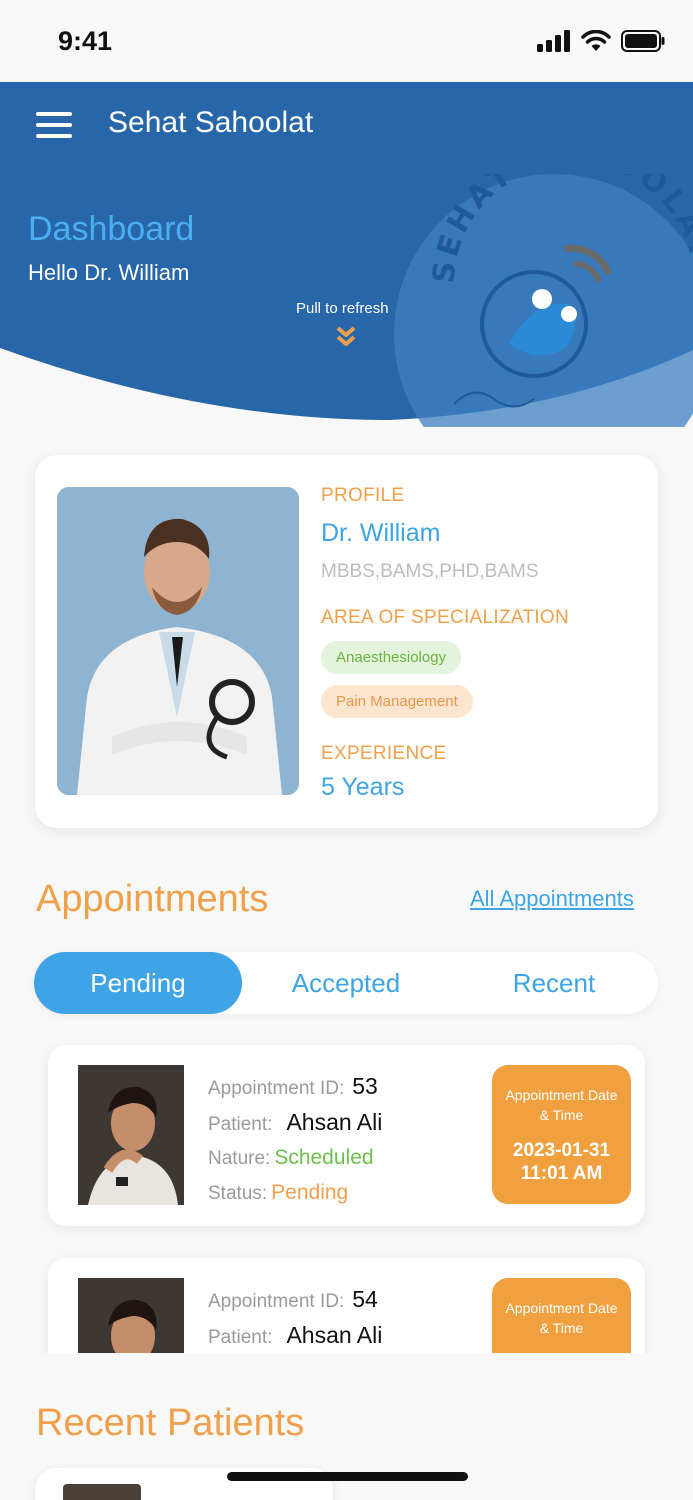 This screenshot has height=1500, width=693. What do you see at coordinates (554, 983) in the screenshot?
I see `tab-recent: Recent` at bounding box center [554, 983].